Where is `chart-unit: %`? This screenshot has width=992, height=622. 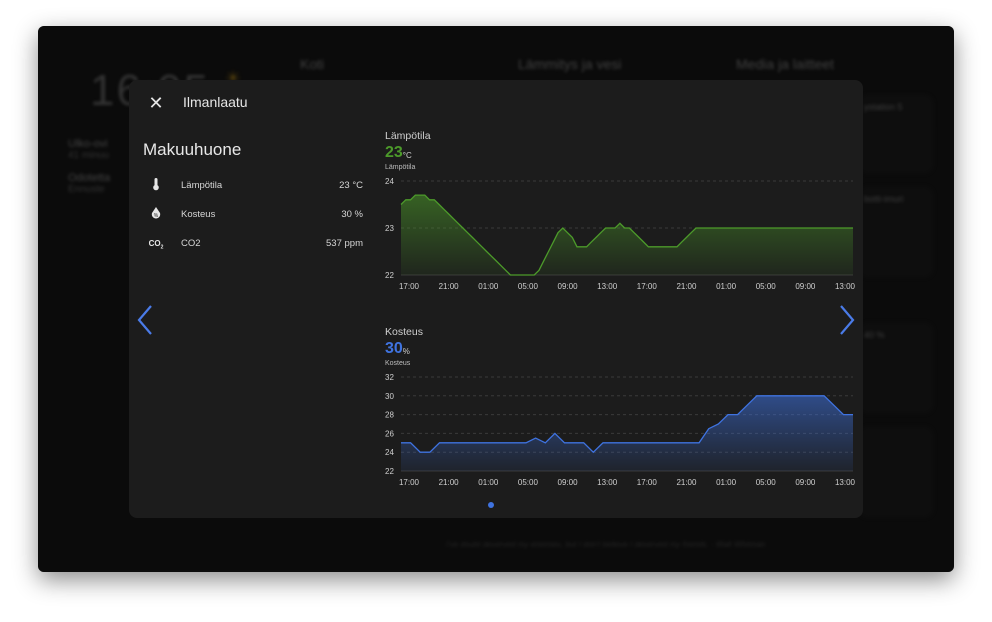 chart-unit: % is located at coordinates (406, 351).